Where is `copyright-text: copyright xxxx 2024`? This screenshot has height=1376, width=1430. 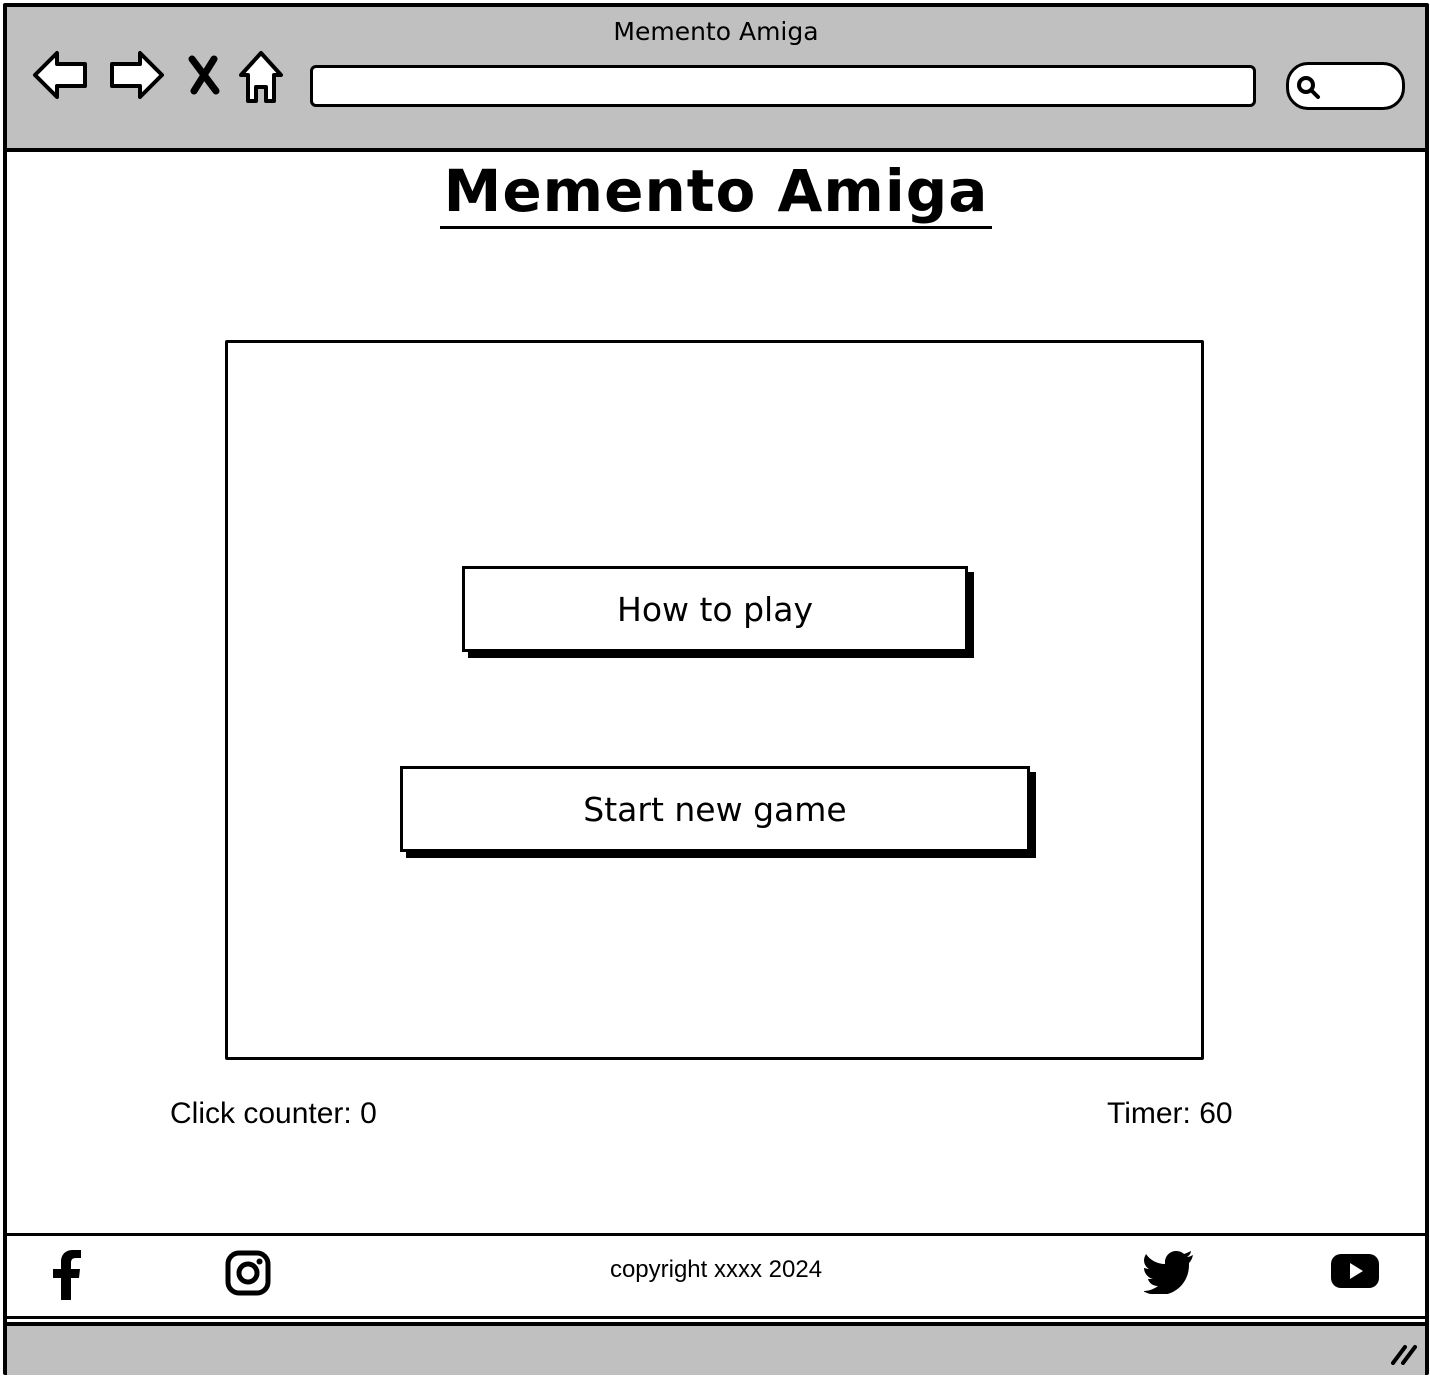
copyright-text: copyright xxxx 2024 is located at coordinates (716, 1269).